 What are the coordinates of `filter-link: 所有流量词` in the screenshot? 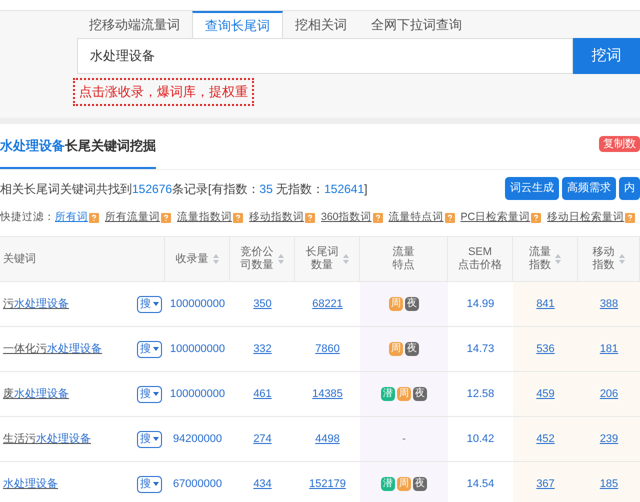 It's located at (132, 218).